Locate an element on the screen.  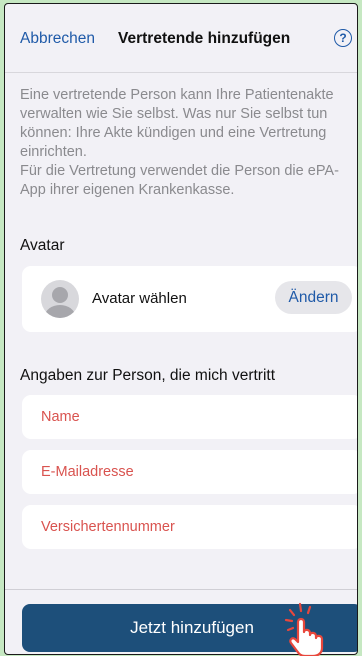
avatar-card: Avatar wählen Ändern is located at coordinates (189, 299).